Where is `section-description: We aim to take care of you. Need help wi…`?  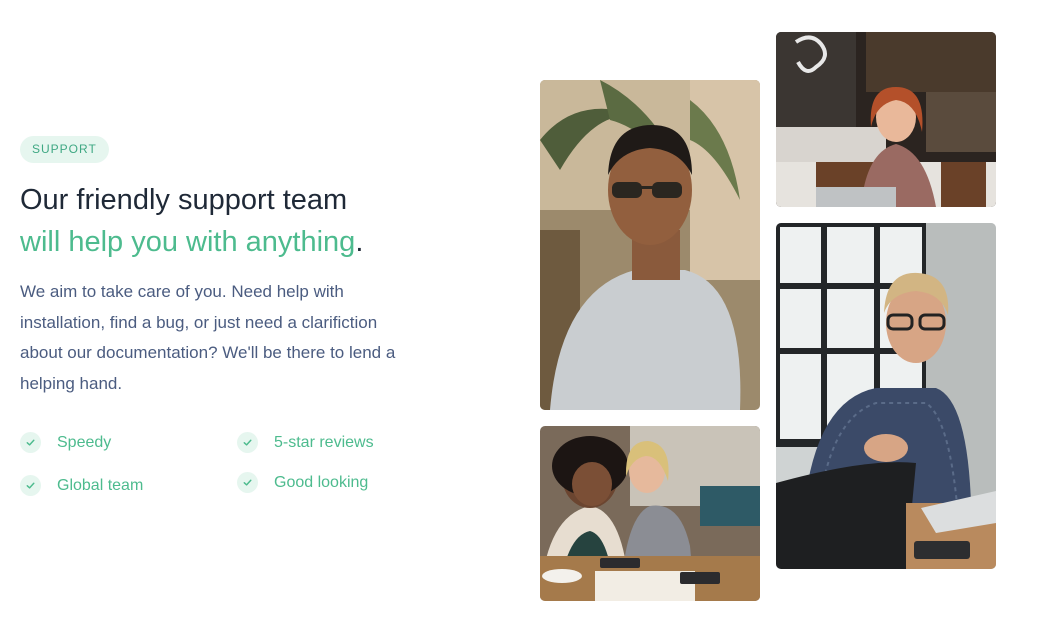
section-description: We aim to take care of you. Need help wi… is located at coordinates (208, 337).